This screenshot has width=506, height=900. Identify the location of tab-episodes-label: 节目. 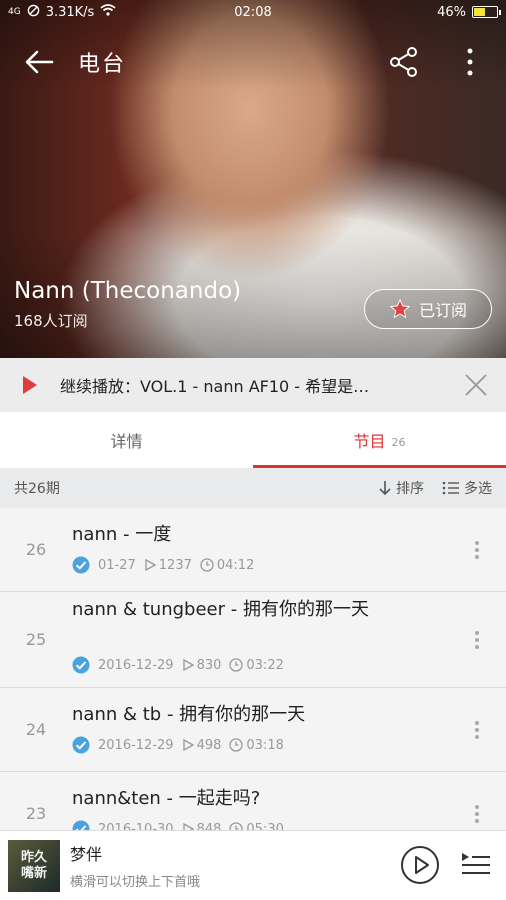
(369, 441).